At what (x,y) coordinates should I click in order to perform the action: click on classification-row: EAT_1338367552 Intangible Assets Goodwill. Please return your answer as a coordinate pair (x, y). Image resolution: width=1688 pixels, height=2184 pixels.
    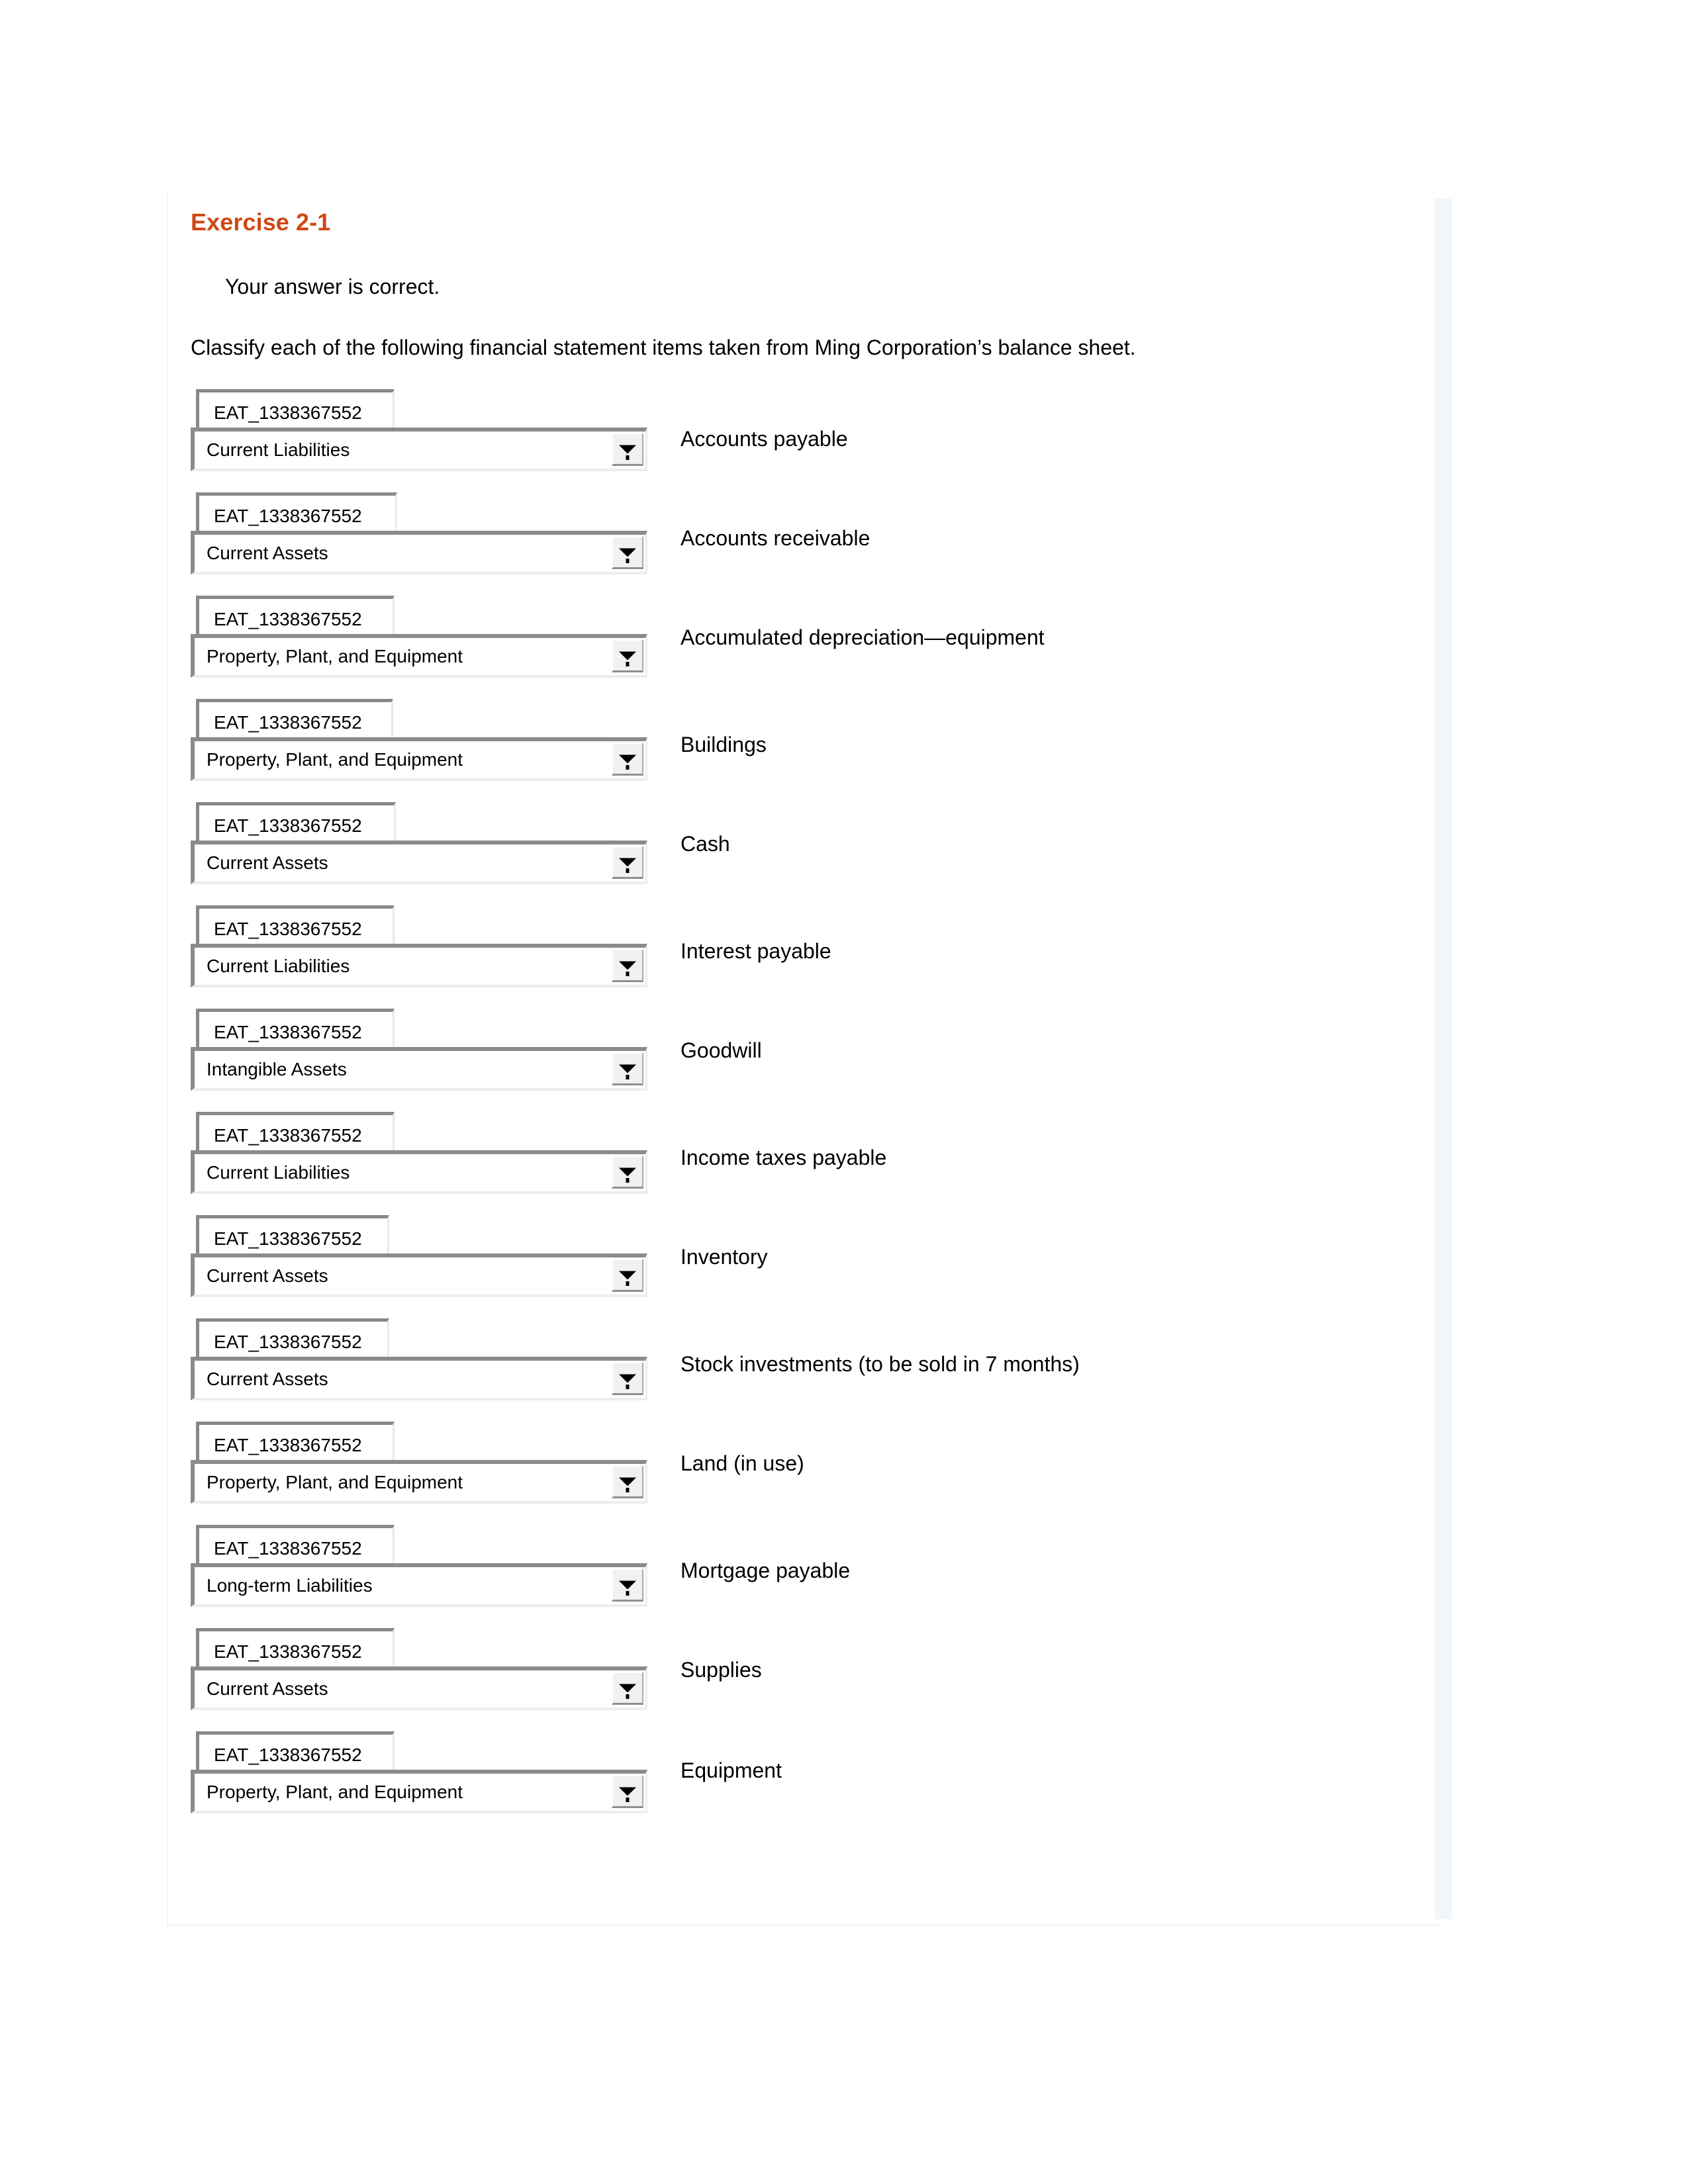
    Looking at the image, I should click on (813, 1060).